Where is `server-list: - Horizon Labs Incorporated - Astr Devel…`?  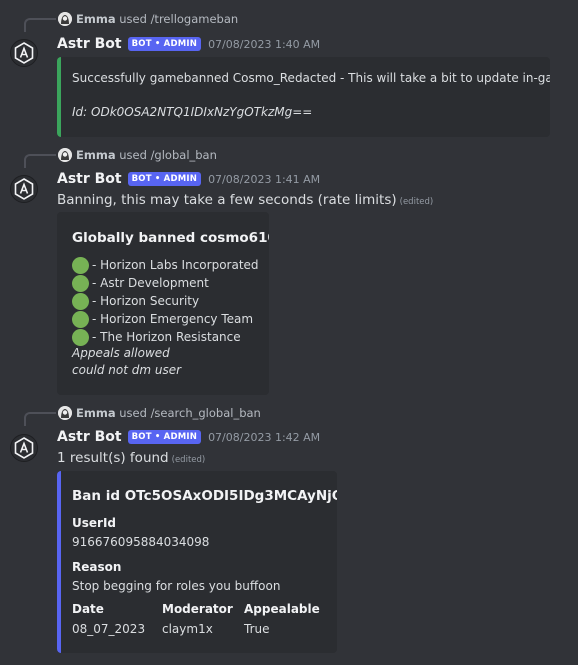 server-list: - Horizon Labs Incorporated - Astr Devel… is located at coordinates (165, 301).